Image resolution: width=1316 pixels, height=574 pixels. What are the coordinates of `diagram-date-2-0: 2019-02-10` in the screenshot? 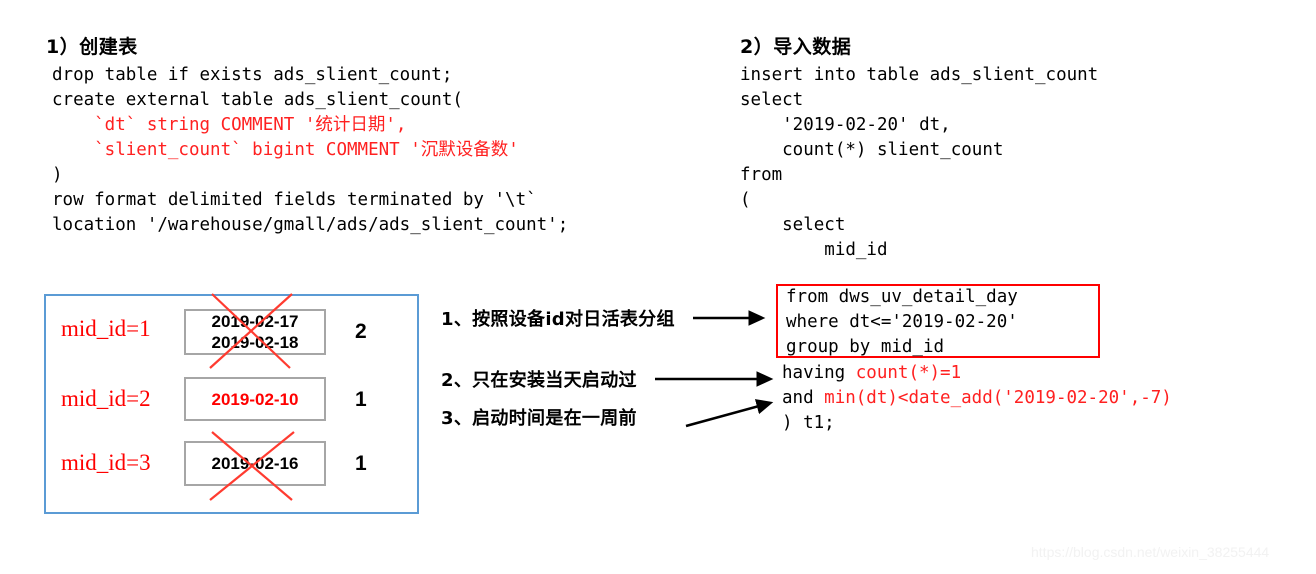 It's located at (255, 399).